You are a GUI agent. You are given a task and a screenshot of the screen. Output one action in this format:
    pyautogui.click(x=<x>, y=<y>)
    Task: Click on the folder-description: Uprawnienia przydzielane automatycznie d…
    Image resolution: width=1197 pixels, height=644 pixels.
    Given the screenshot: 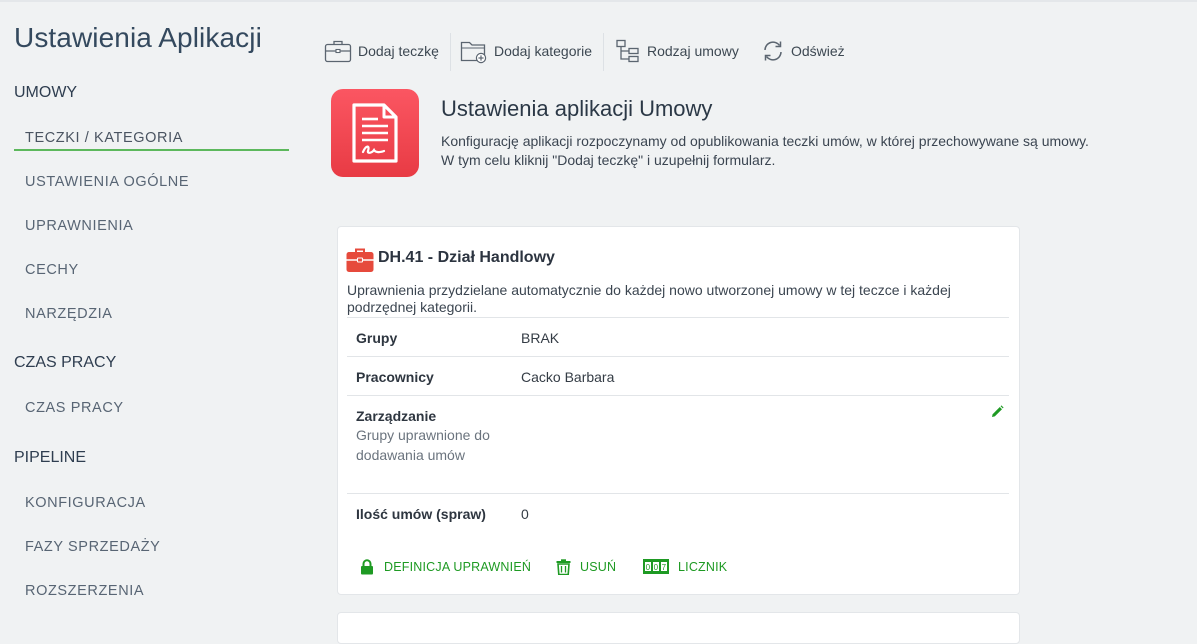 What is the action you would take?
    pyautogui.click(x=649, y=298)
    